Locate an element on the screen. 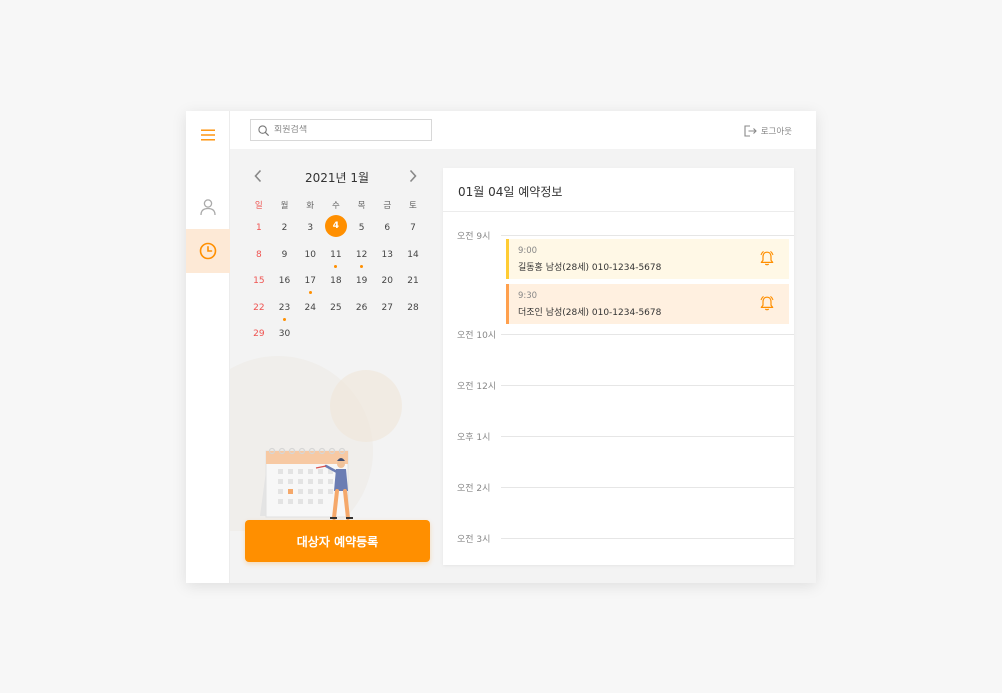 The height and width of the screenshot is (693, 1002). calendar-day: 16 is located at coordinates (285, 281).